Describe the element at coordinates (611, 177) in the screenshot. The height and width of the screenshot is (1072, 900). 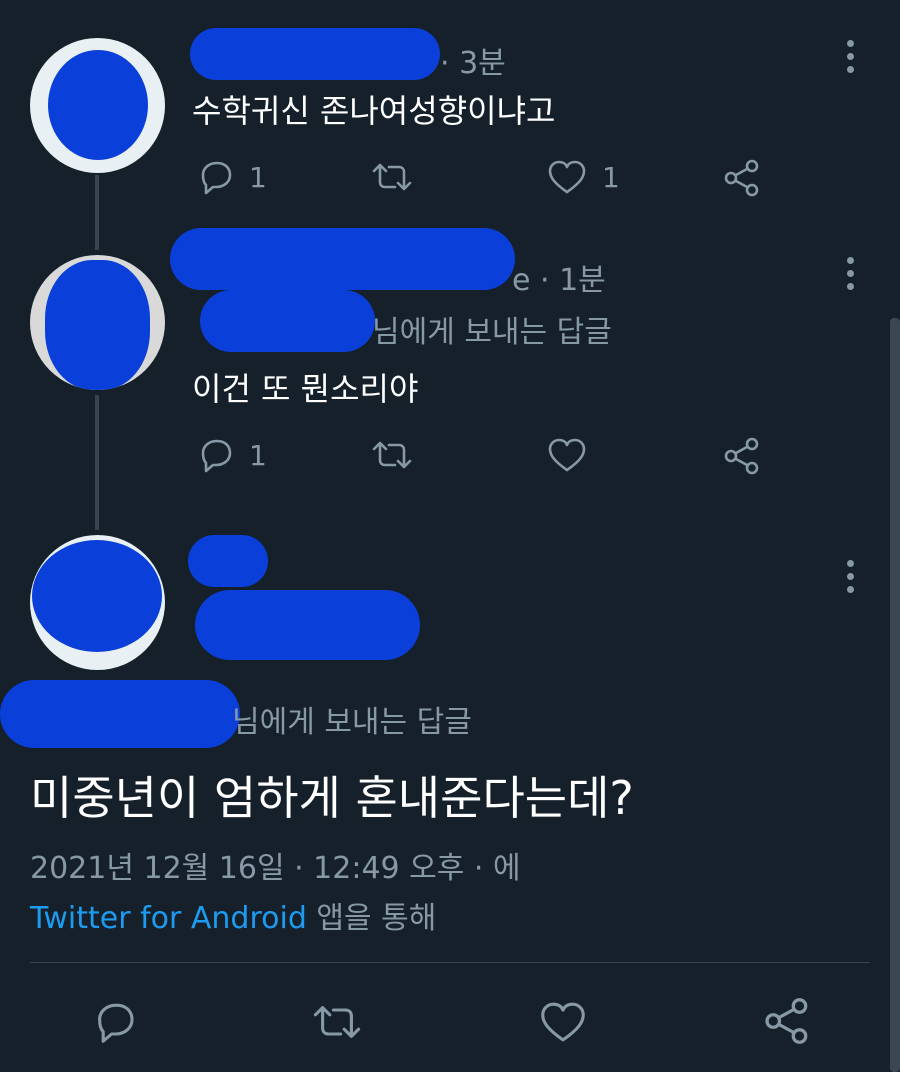
I see `like-count: 1` at that location.